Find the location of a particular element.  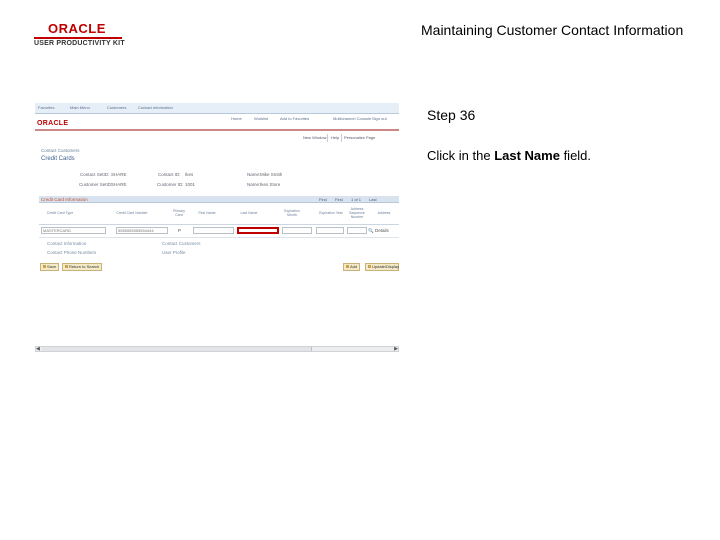

contact-id-label: Contact ID: is located at coordinates (169, 174).